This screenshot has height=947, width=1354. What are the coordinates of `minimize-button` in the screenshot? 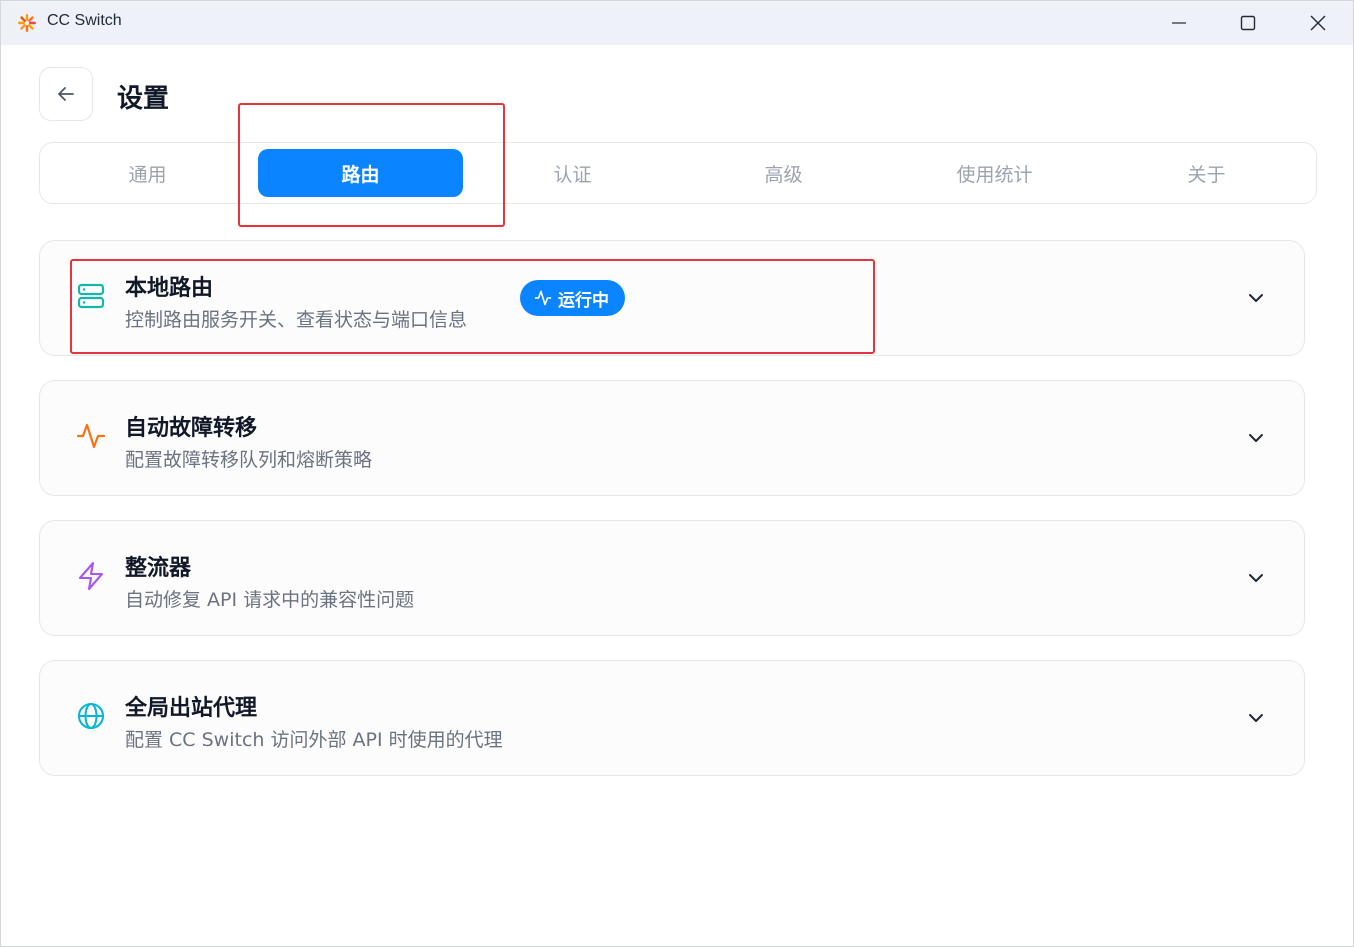 It's located at (1179, 23).